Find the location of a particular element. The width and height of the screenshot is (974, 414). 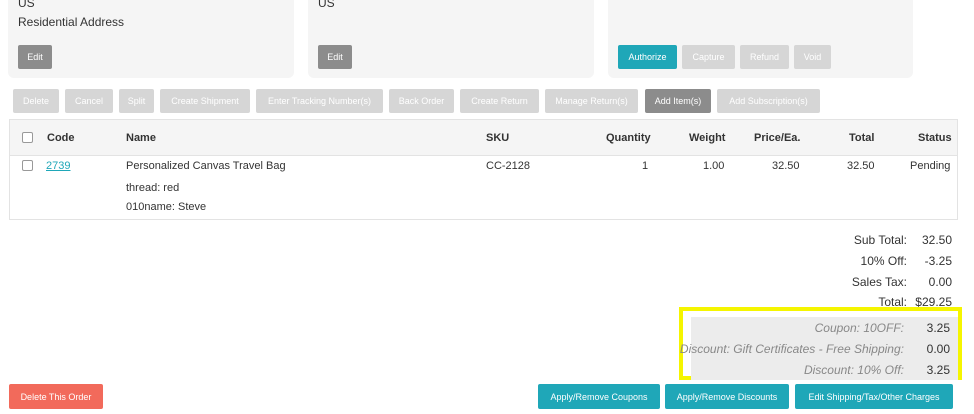

edit-shipping-button: Edit Shipping/Tax/Other Charges is located at coordinates (874, 396).